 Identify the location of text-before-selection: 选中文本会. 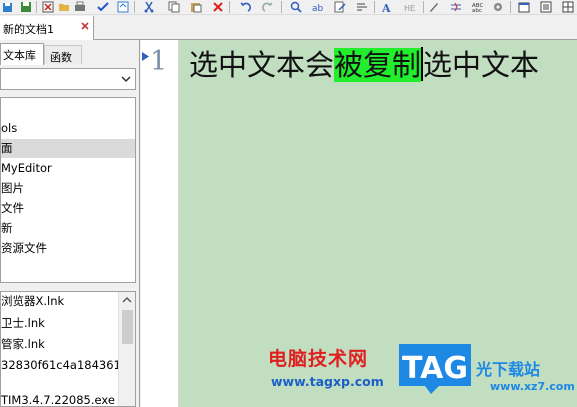
(262, 65).